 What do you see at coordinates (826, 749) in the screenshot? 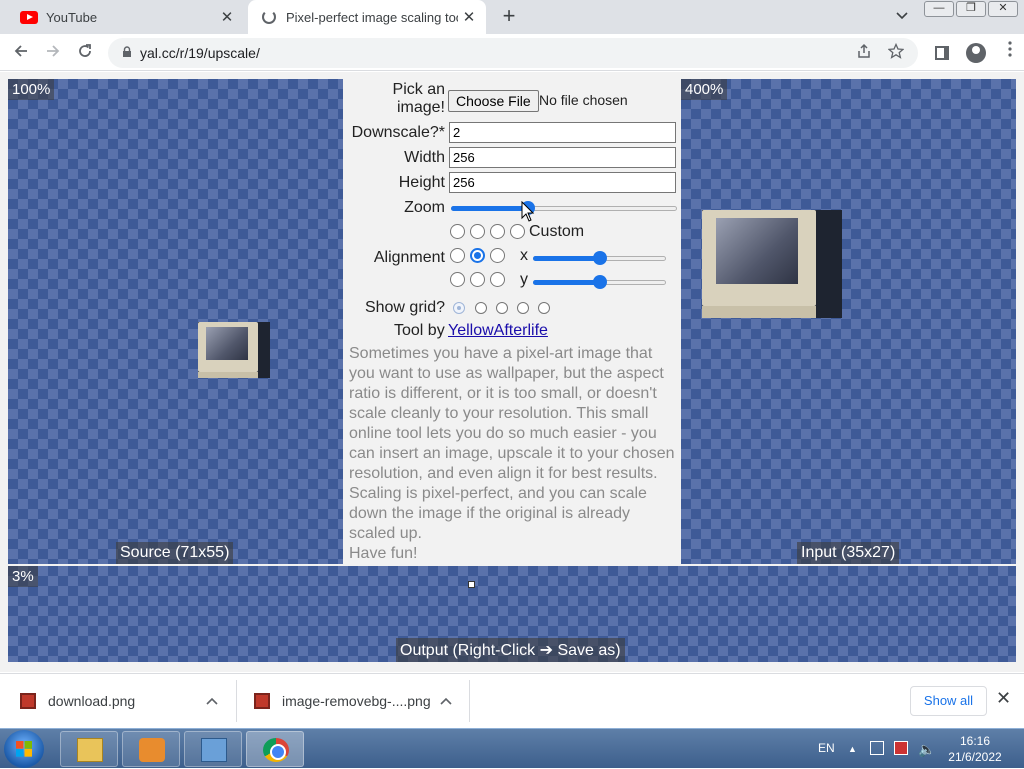
I see `language-indicator: EN` at bounding box center [826, 749].